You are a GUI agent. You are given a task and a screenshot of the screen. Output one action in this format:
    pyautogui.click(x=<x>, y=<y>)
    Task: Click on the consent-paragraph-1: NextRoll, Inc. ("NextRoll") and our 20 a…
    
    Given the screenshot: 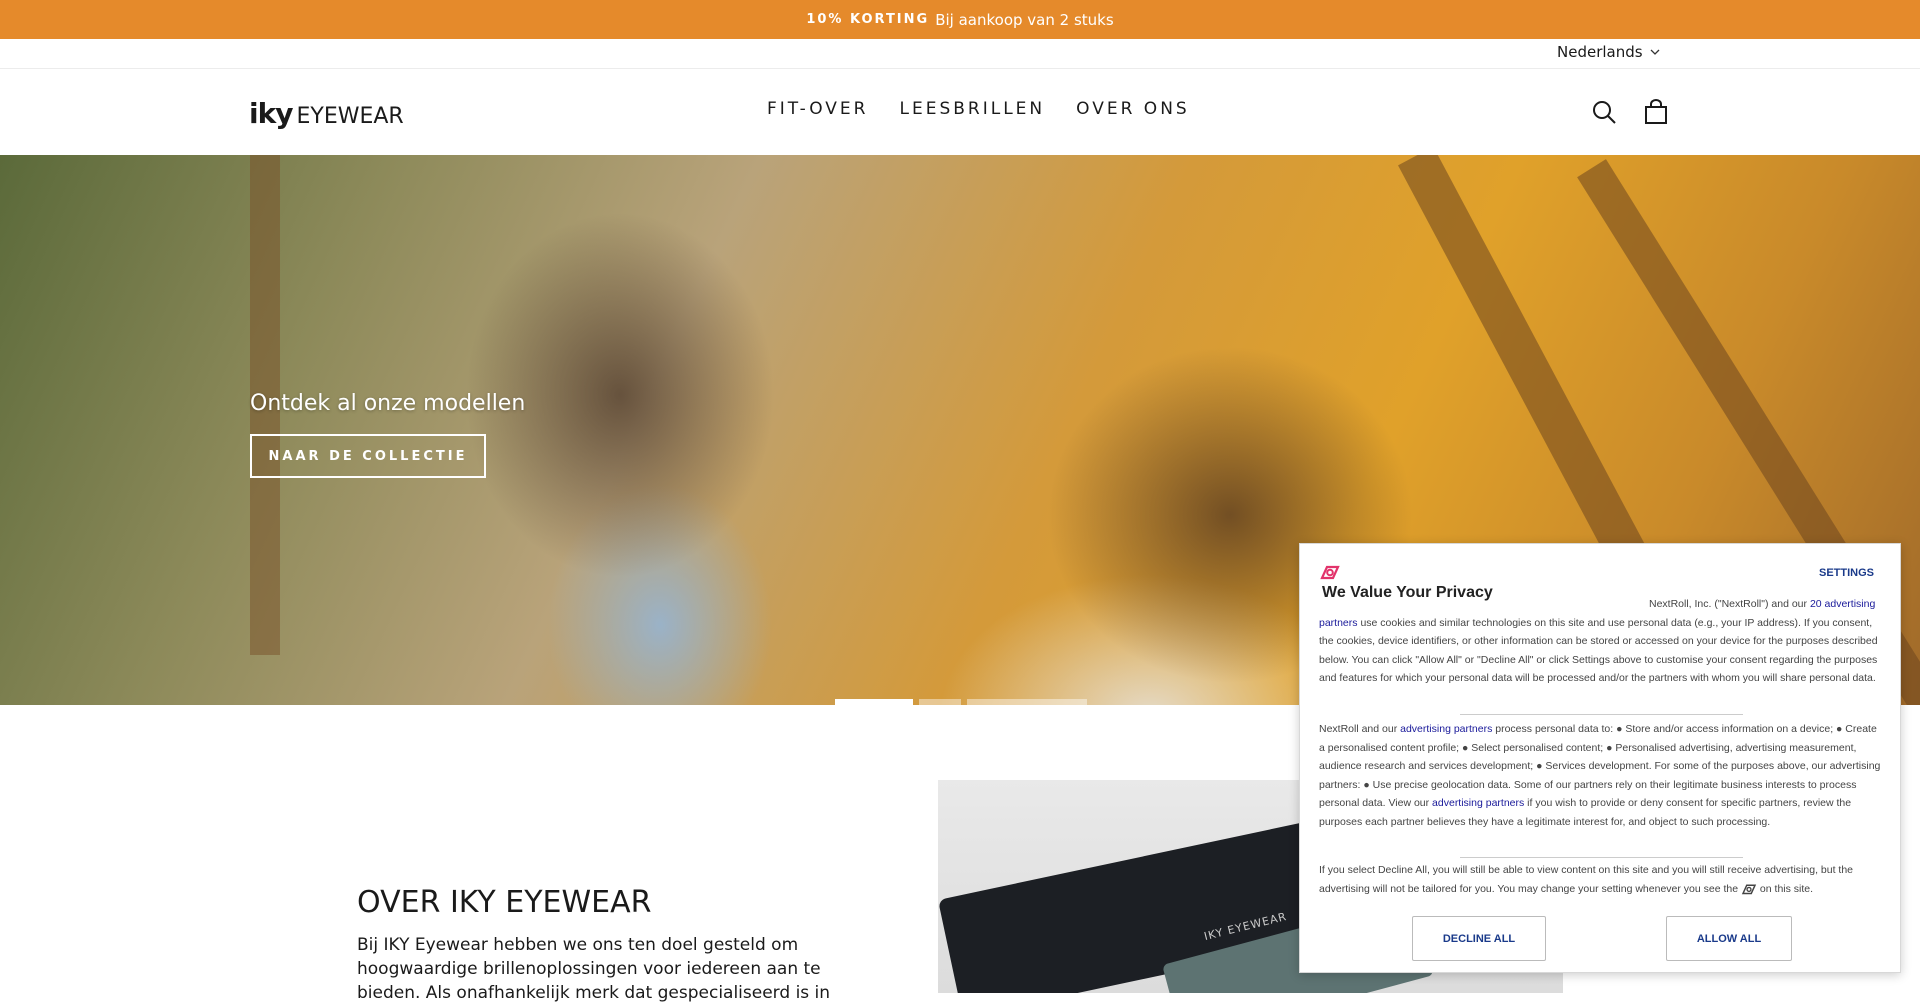 What is the action you would take?
    pyautogui.click(x=1601, y=641)
    